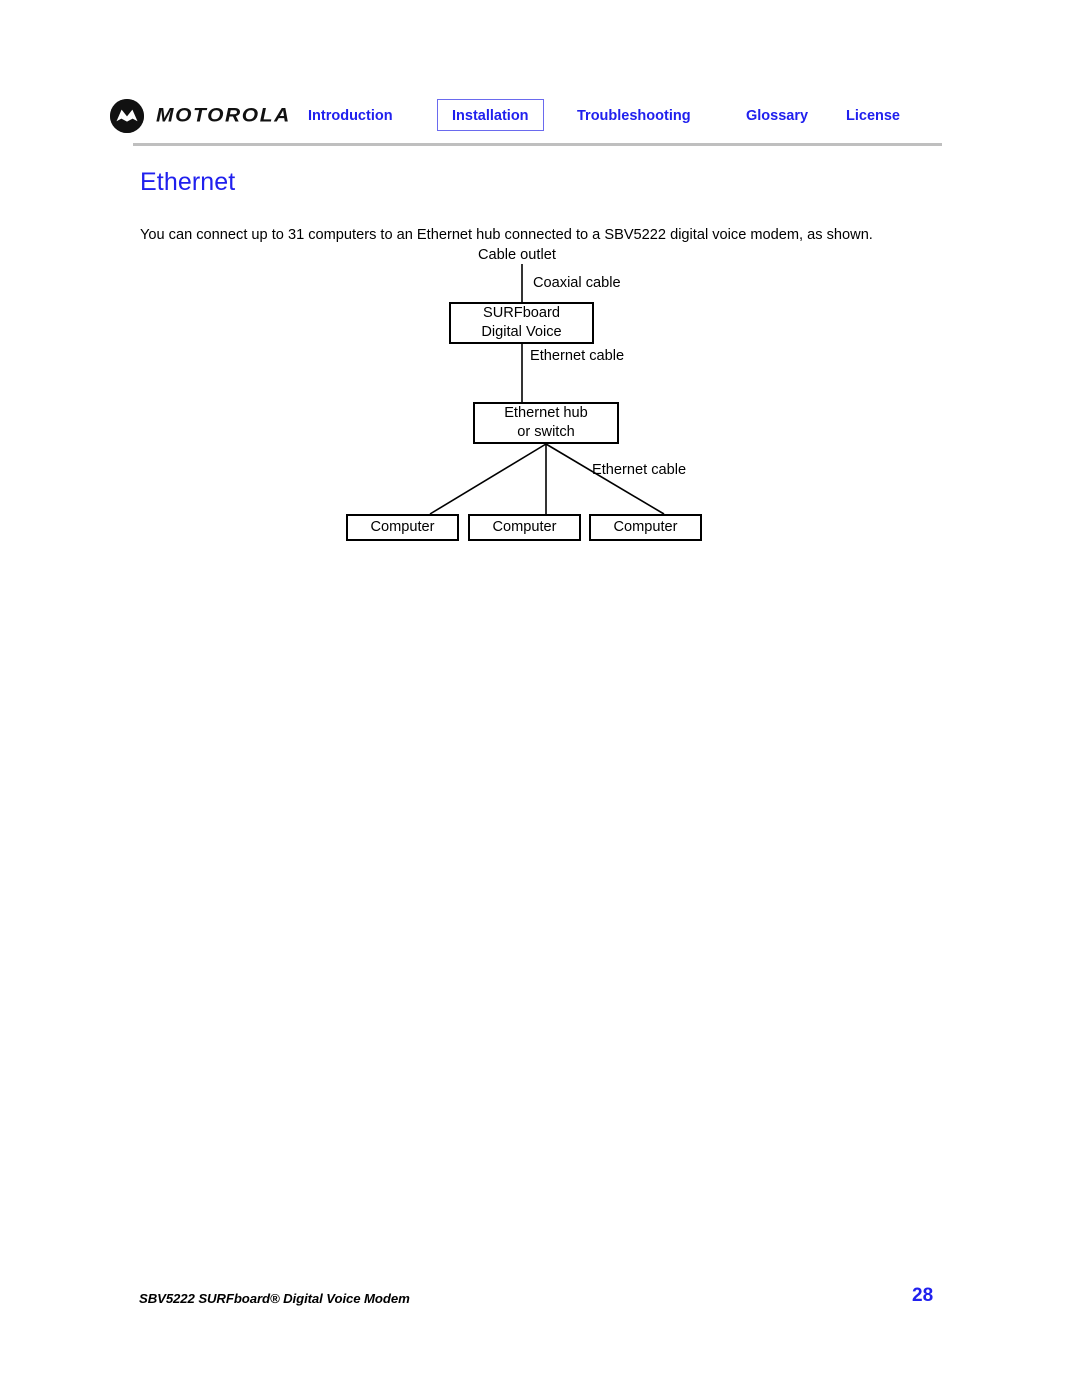 This screenshot has height=1397, width=1080. I want to click on diagram-node-modem-line2: Digital Voice, so click(521, 332).